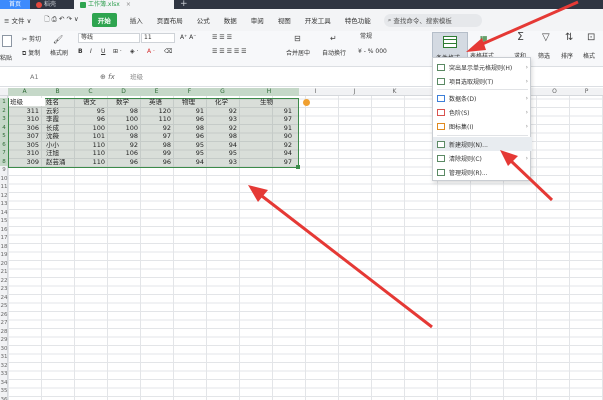 The width and height of the screenshot is (603, 400). I want to click on row-header: 15, so click(4, 221).